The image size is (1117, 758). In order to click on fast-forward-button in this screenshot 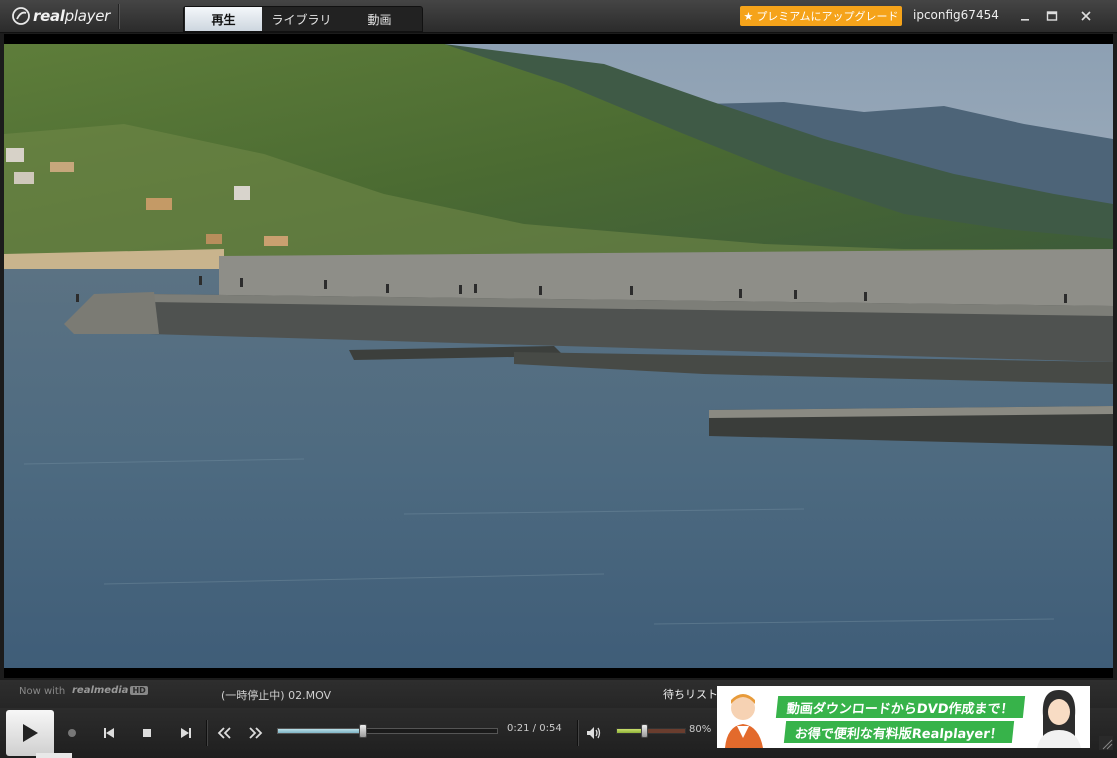, I will do `click(256, 733)`.